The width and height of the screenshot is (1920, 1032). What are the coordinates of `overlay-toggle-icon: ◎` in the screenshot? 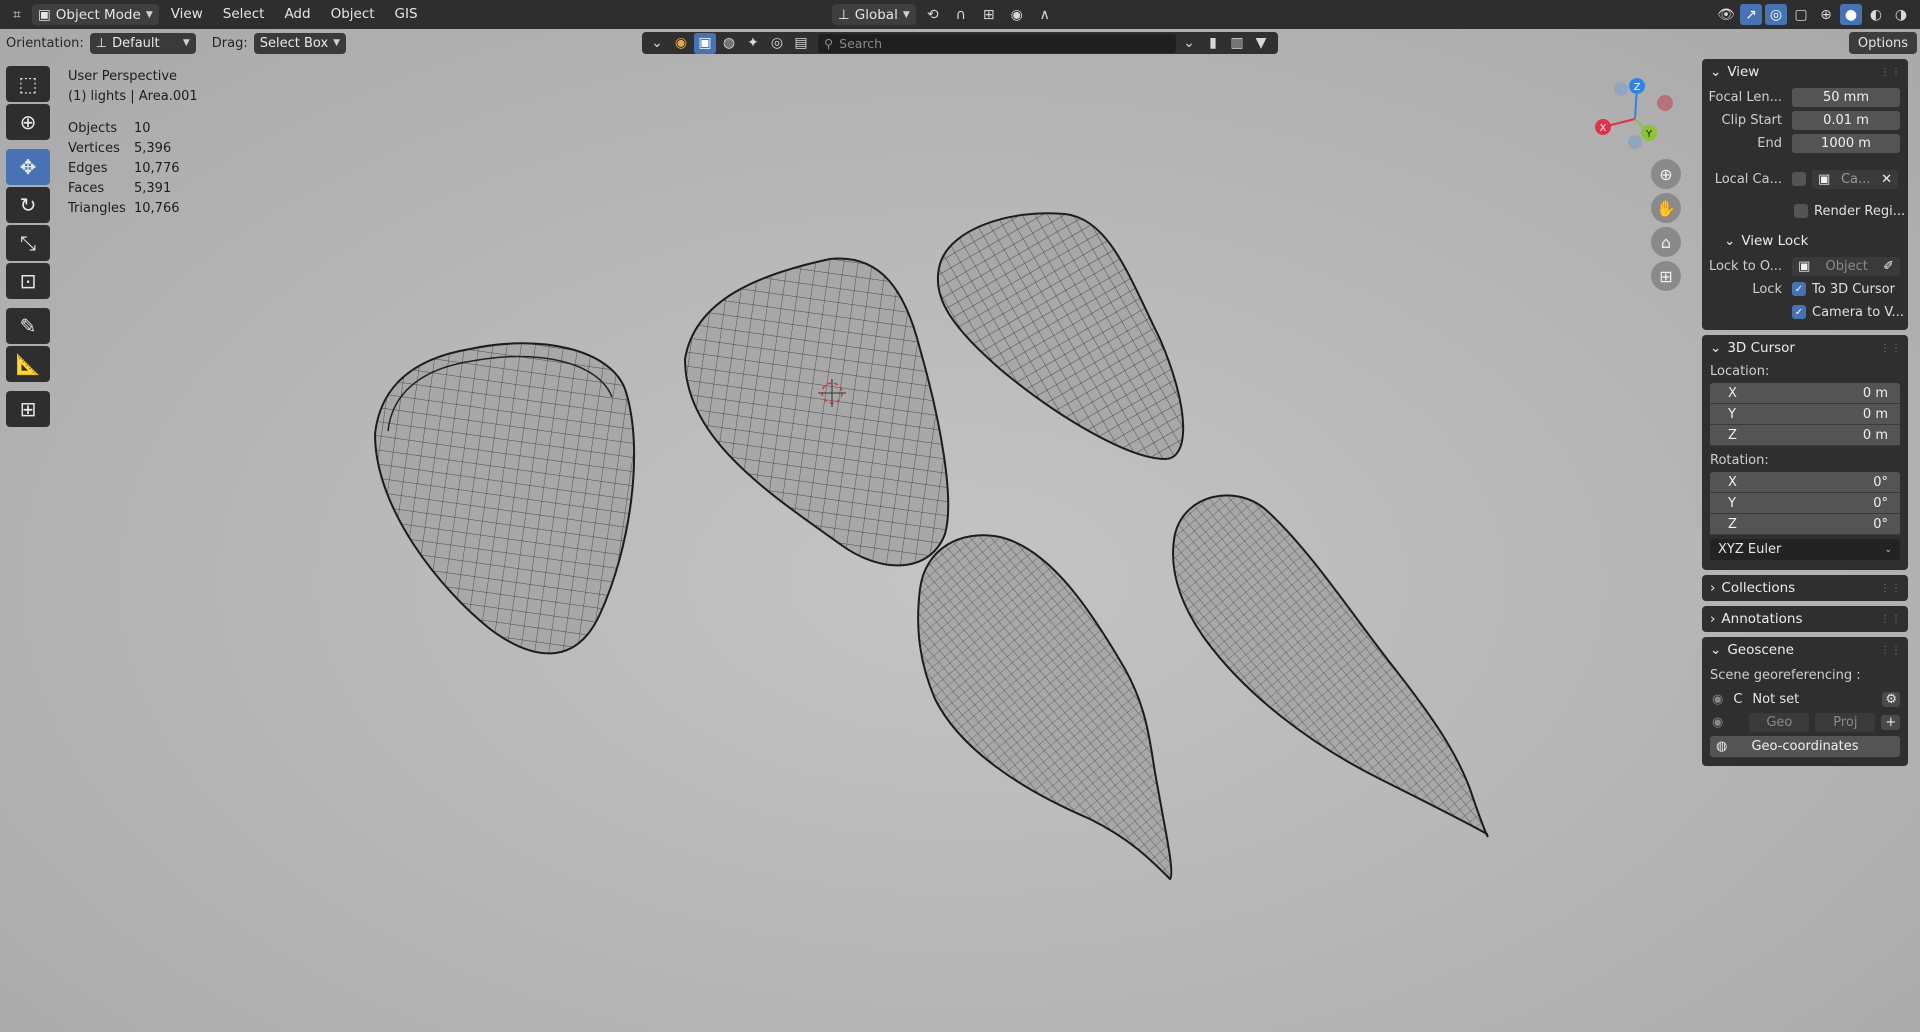 It's located at (1776, 14).